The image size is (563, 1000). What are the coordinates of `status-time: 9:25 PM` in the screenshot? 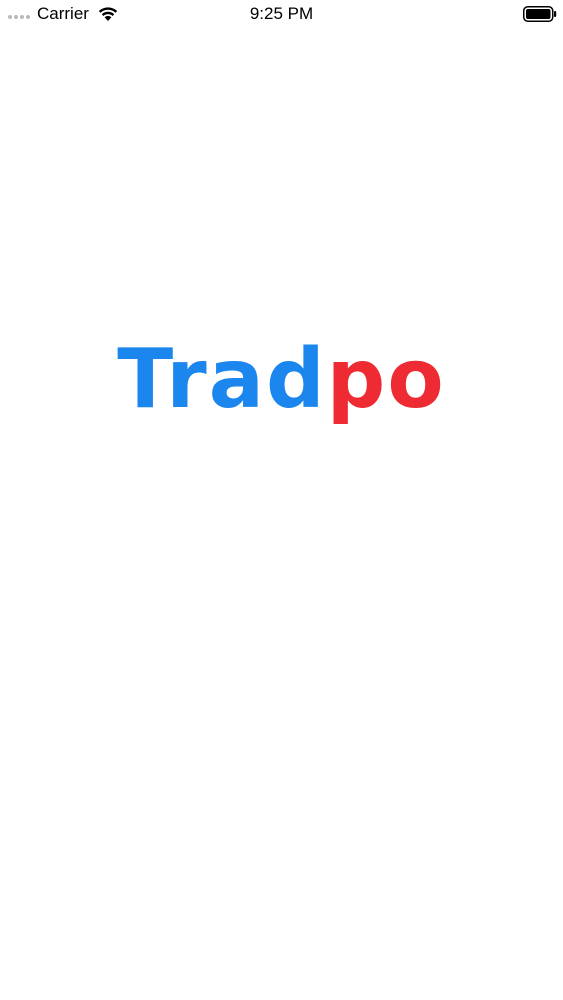 It's located at (281, 13).